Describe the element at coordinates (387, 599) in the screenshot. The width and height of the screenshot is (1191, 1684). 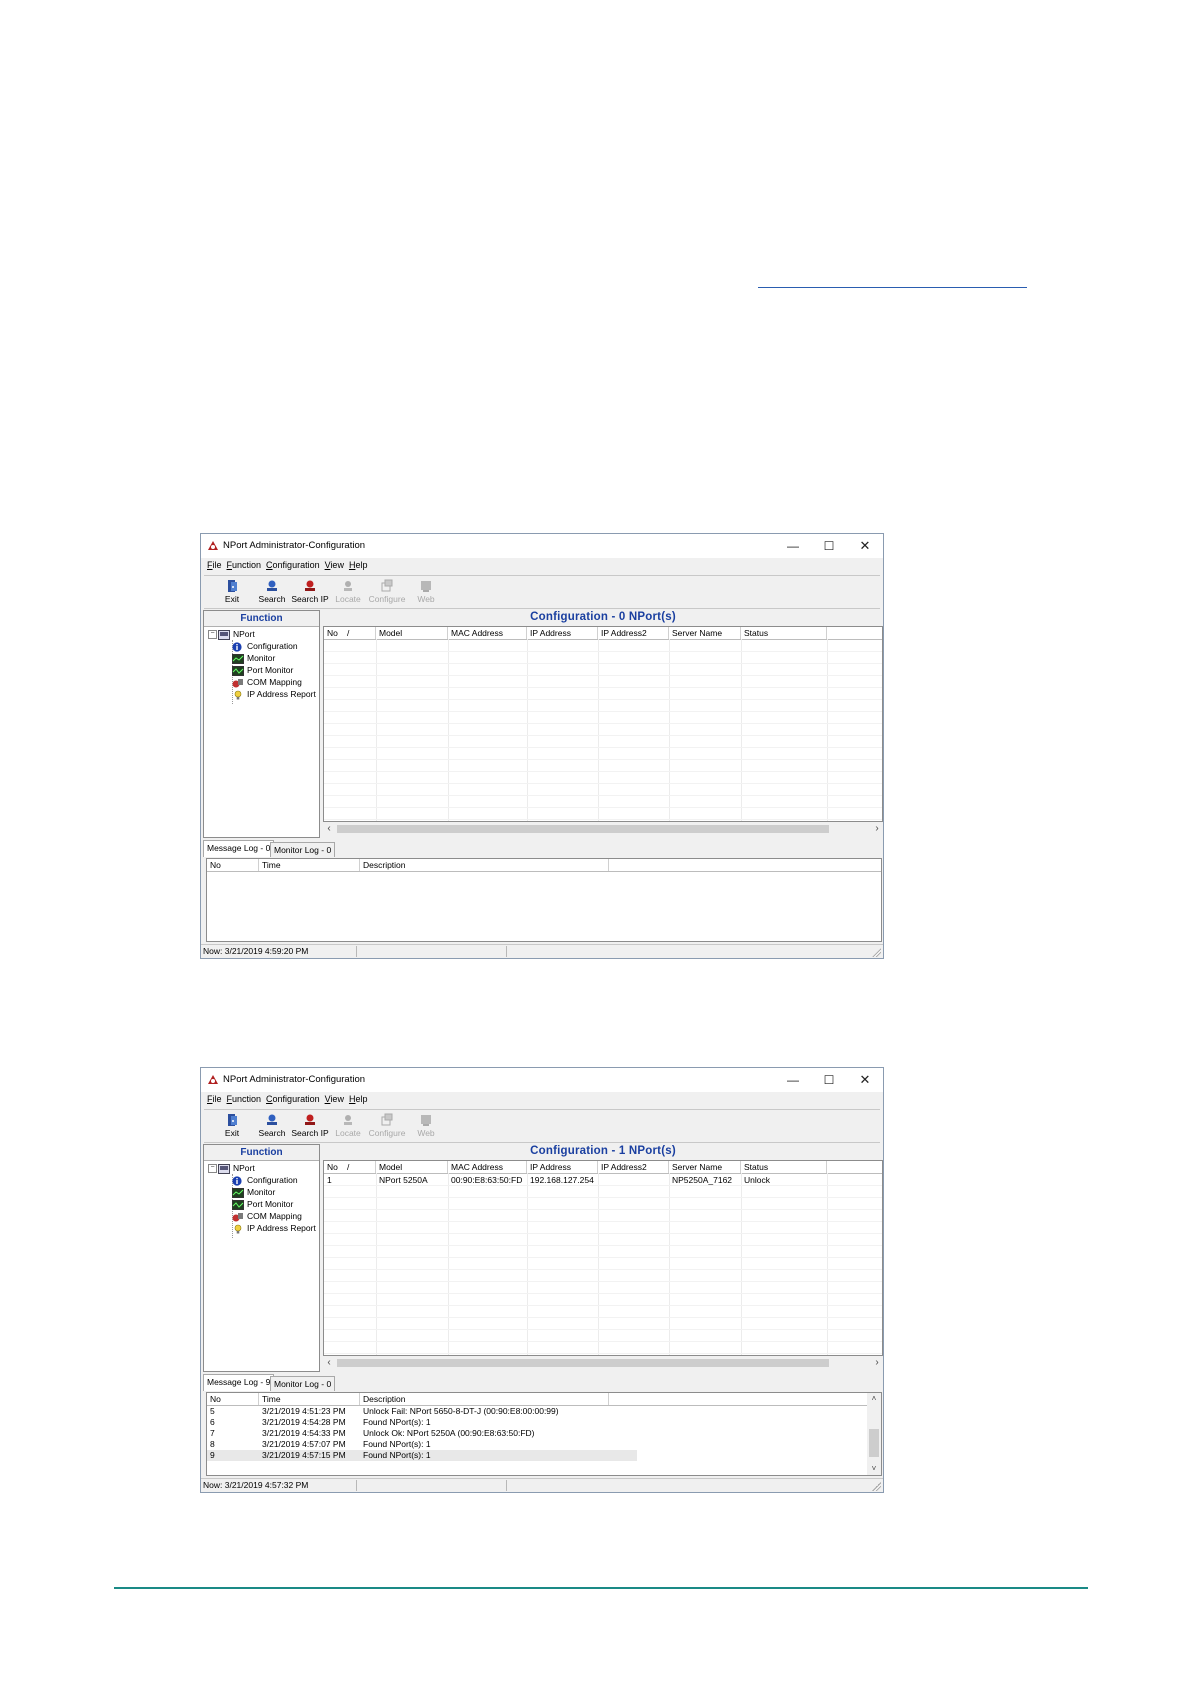
I see `toolbar-label: Configure` at that location.